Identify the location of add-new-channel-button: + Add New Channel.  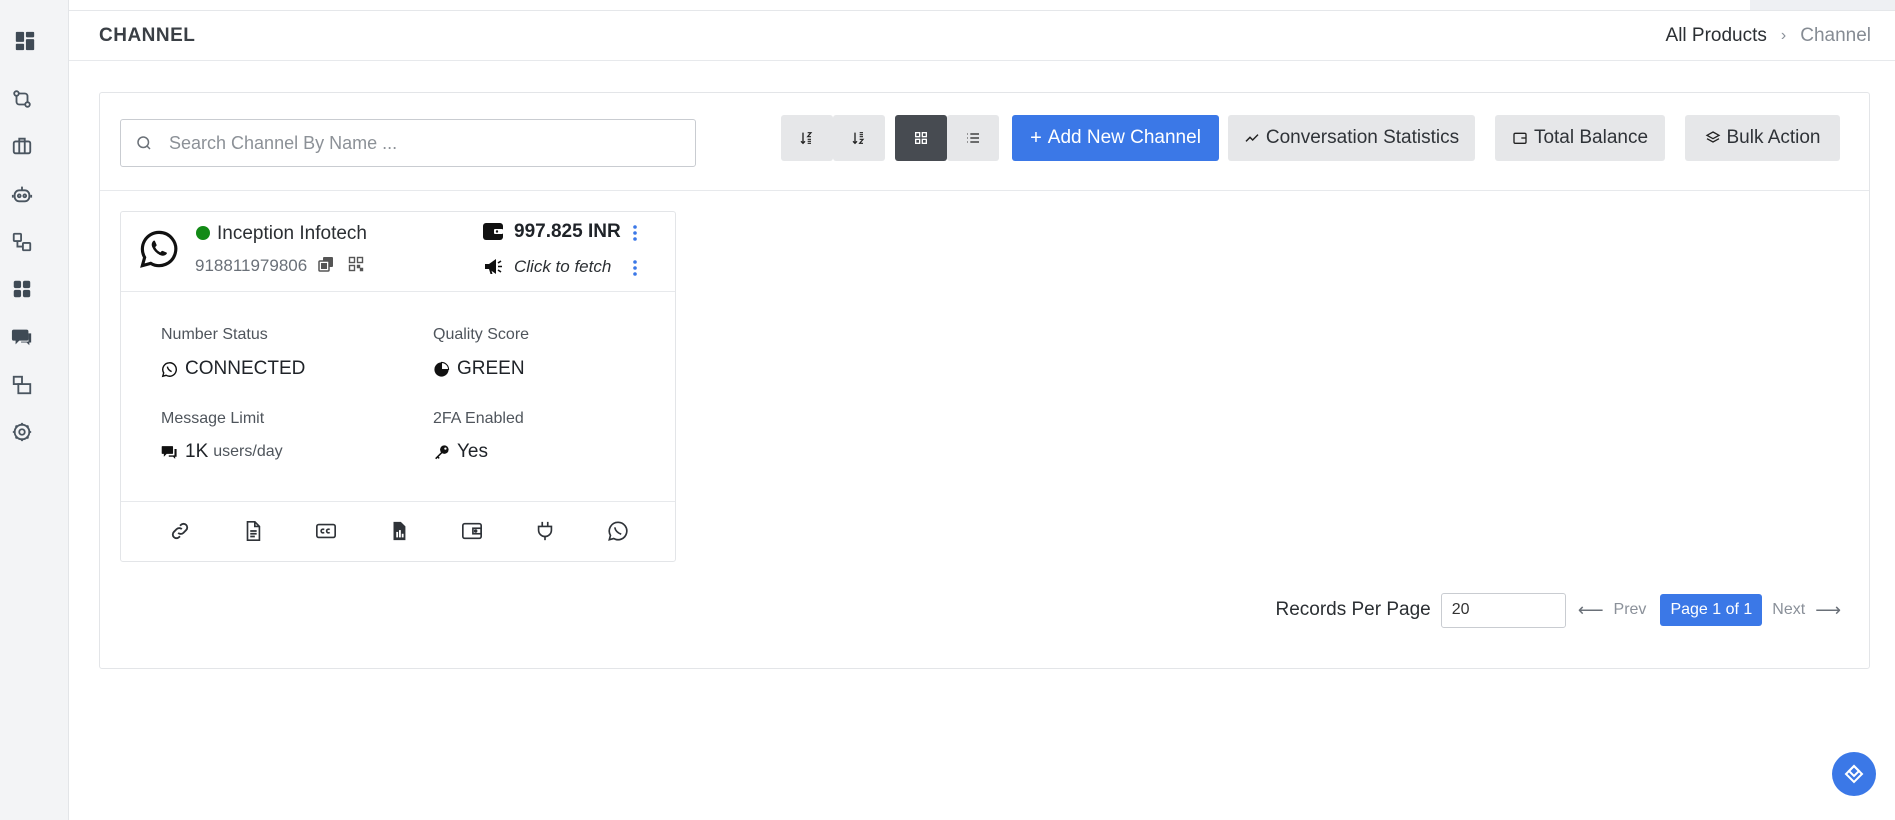
(1115, 138).